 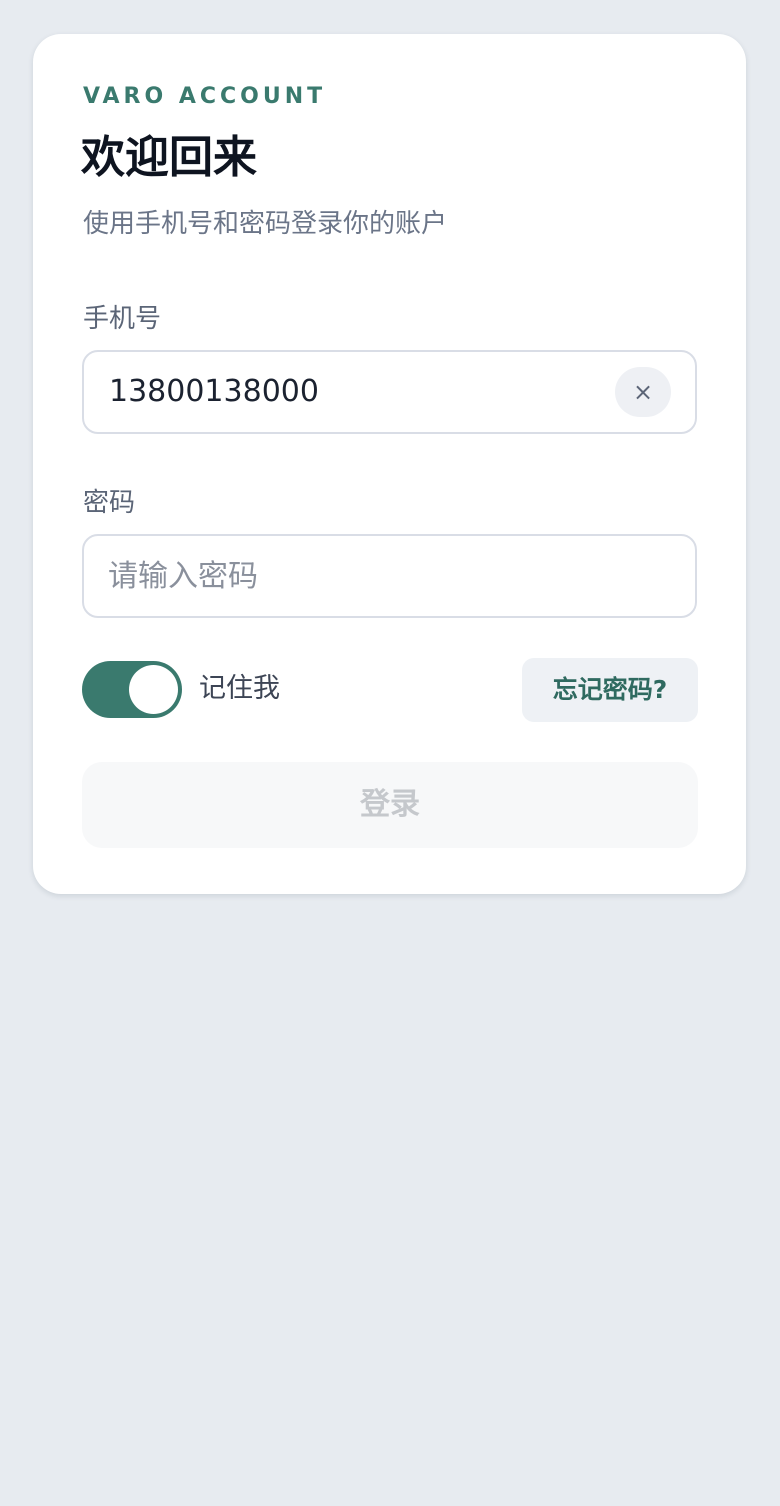 I want to click on forgot-password-button: 忘记密码?, so click(x=610, y=690).